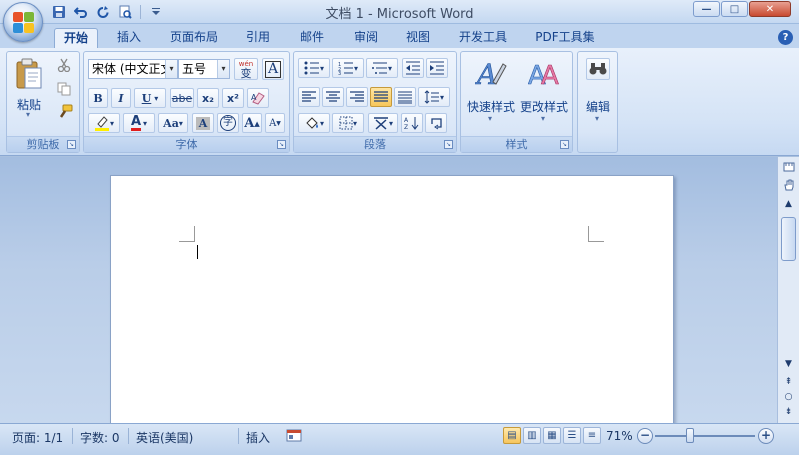 The image size is (799, 455). Describe the element at coordinates (281, 144) in the screenshot. I see `font-dialog-launcher-icon: ↘` at that location.